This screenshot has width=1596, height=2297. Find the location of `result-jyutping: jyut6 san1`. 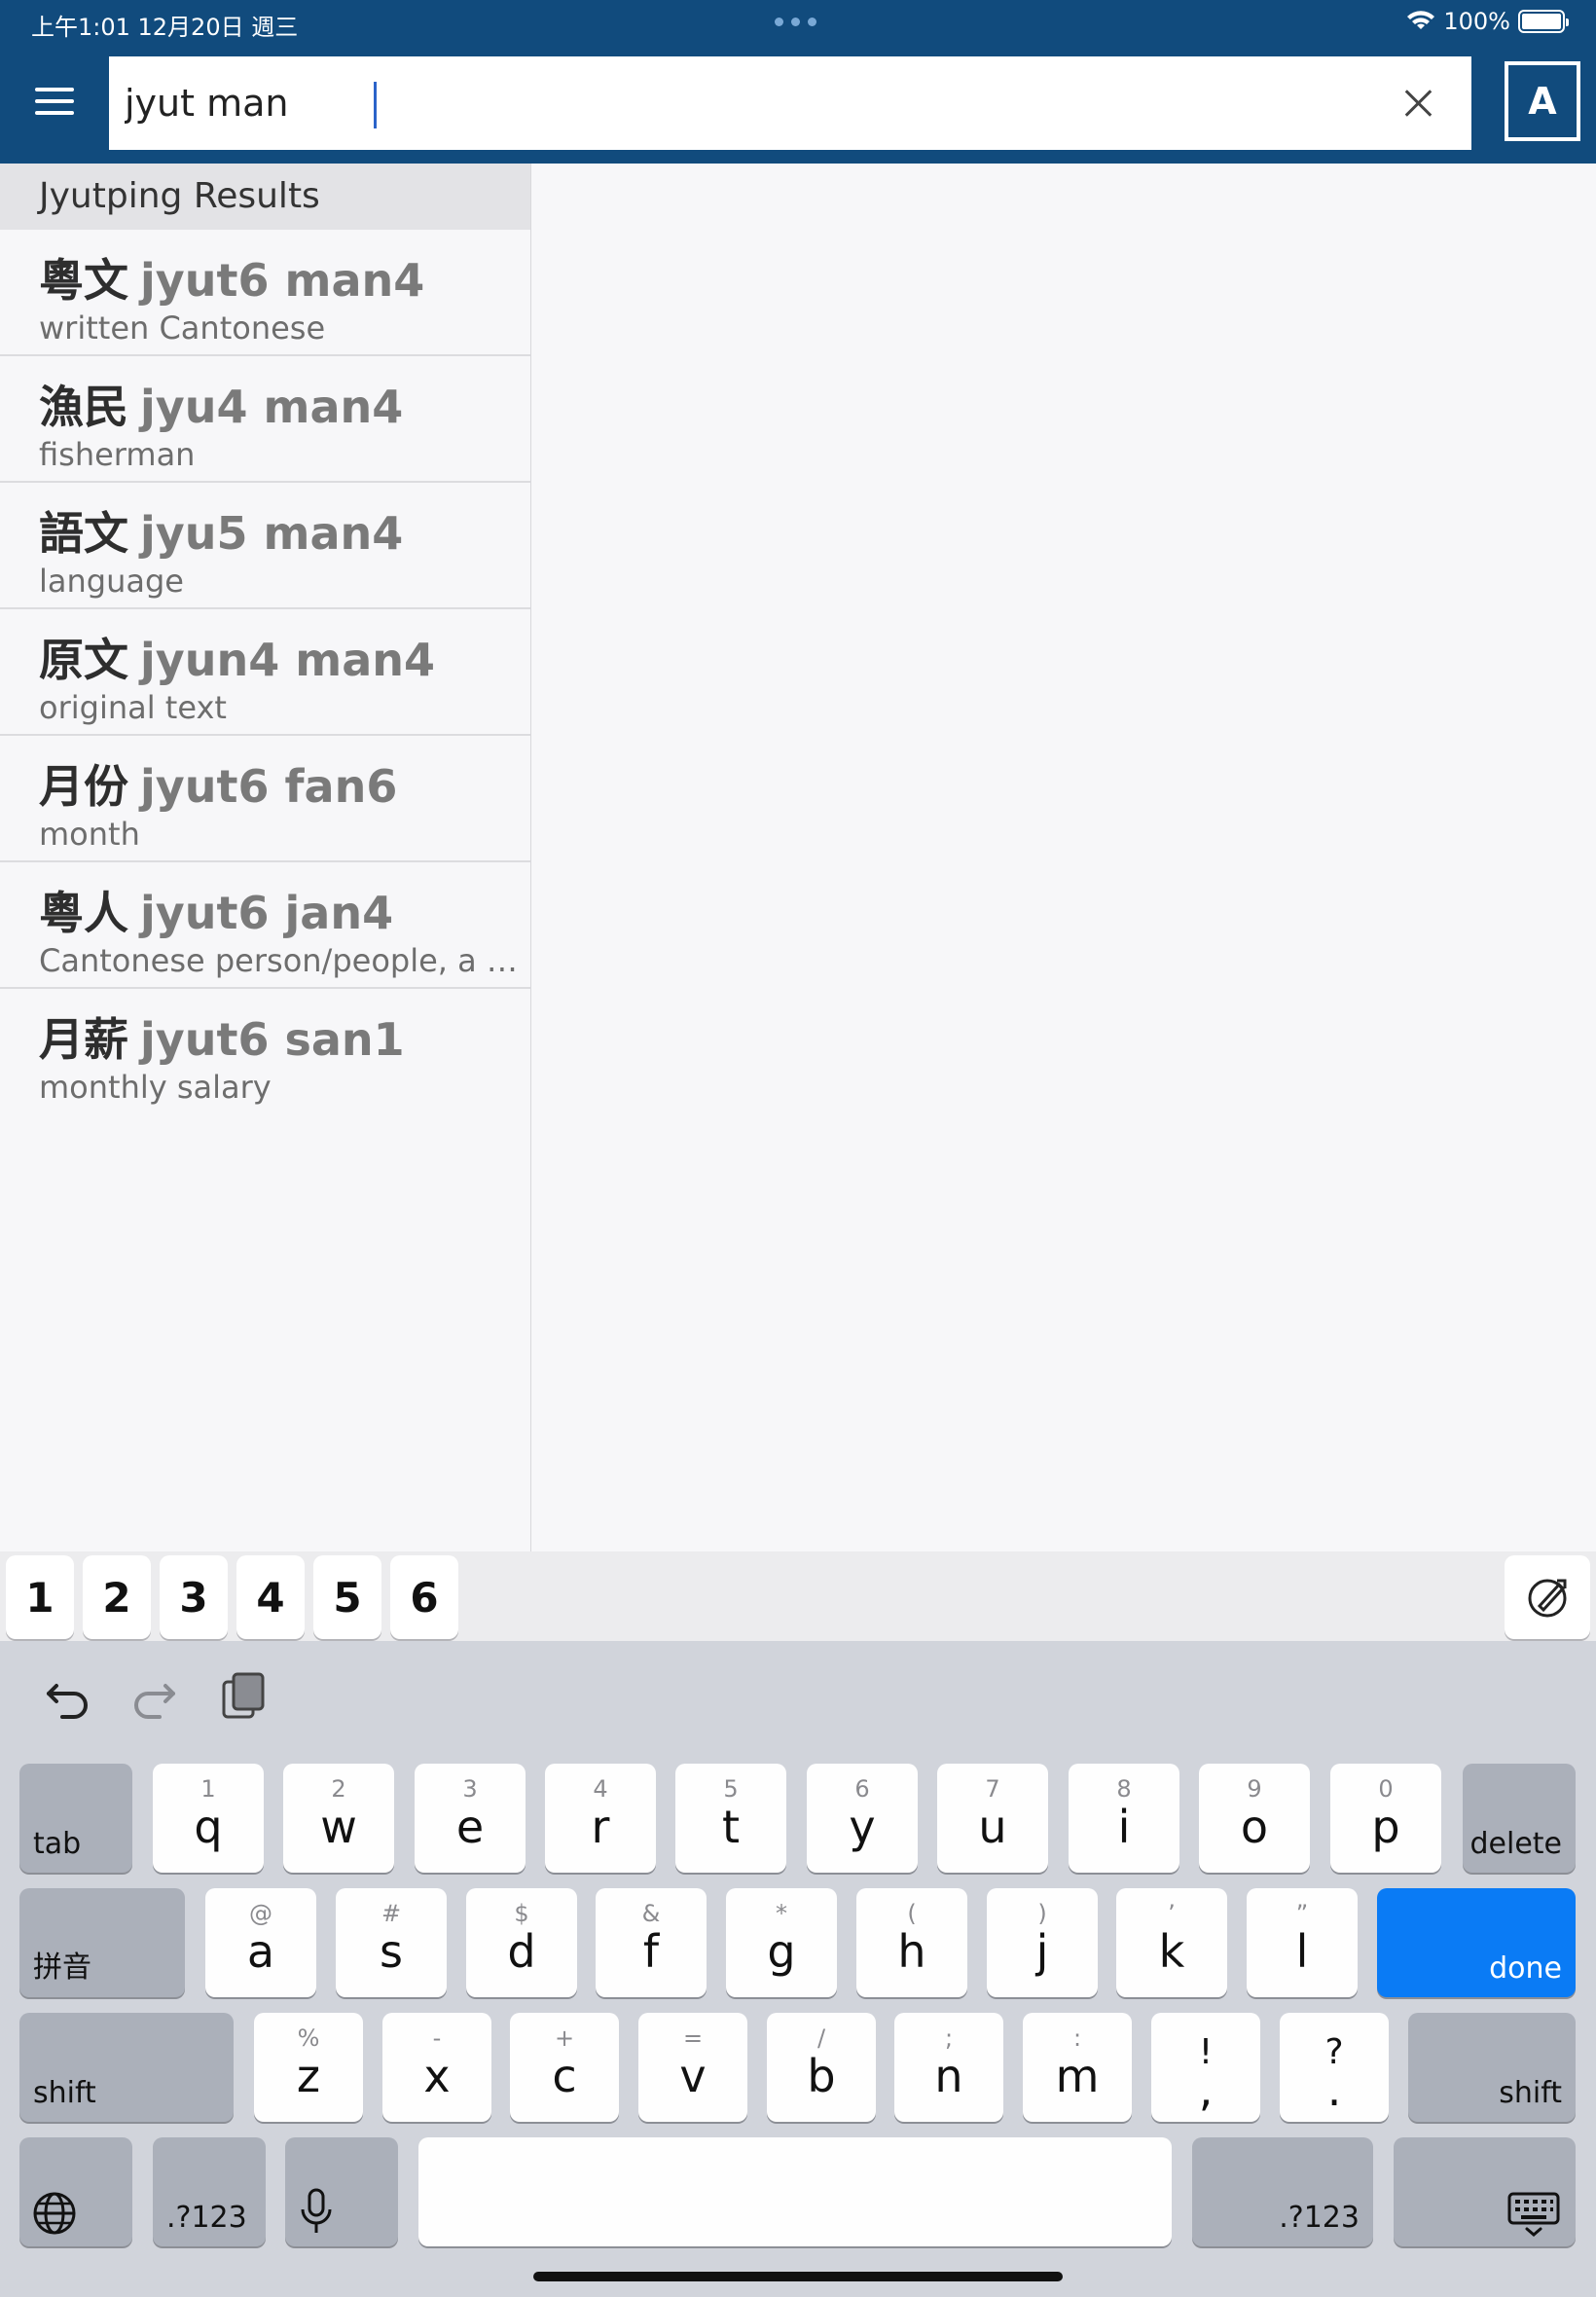

result-jyutping: jyut6 san1 is located at coordinates (272, 1039).